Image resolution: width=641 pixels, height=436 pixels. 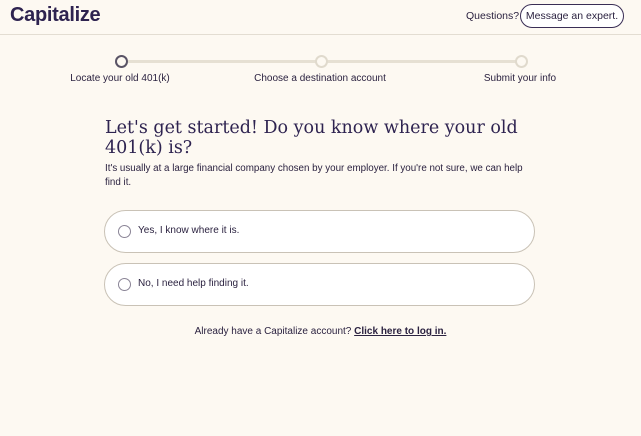 I want to click on top-header: Capitalize Questions? Message an expert., so click(x=320, y=17).